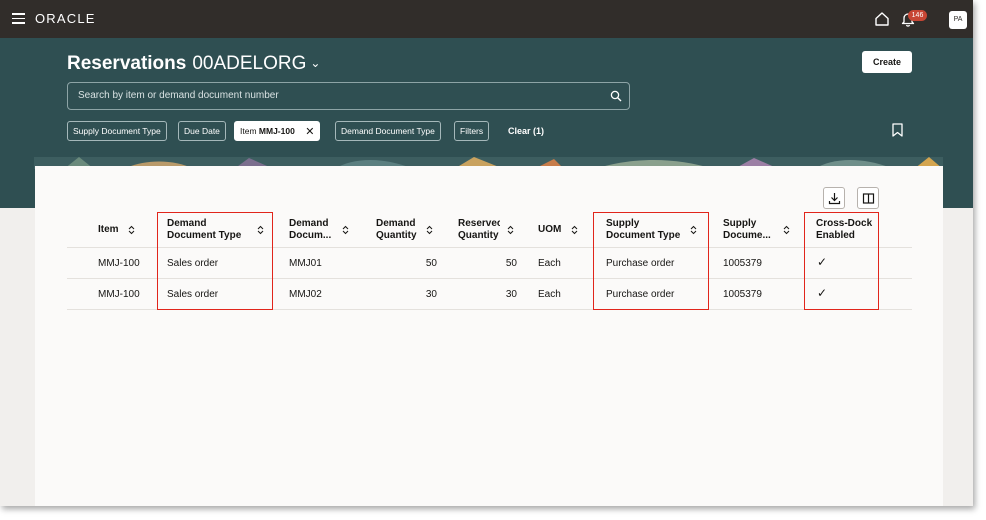 The image size is (986, 520). Describe the element at coordinates (388, 131) in the screenshot. I see `filter-chip-demand-document-type: Demand Document Type` at that location.